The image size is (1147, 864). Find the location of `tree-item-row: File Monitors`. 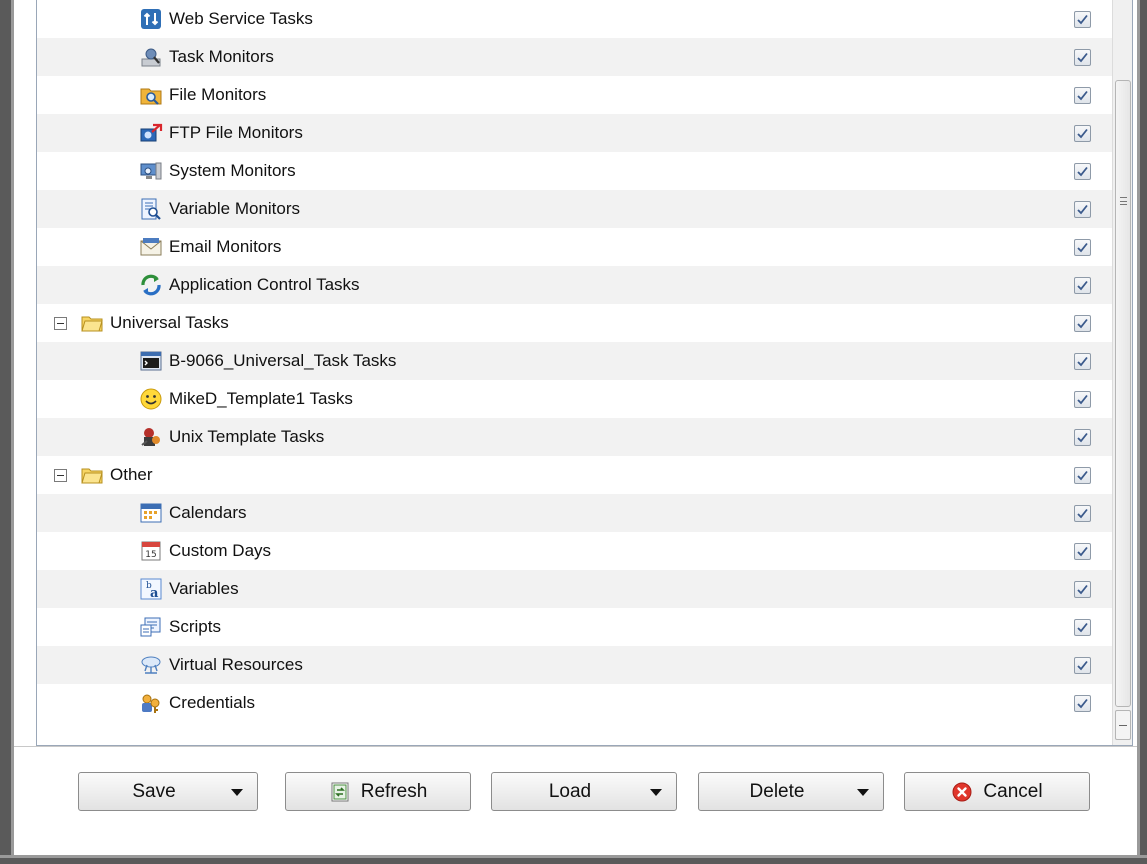

tree-item-row: File Monitors is located at coordinates (575, 95).